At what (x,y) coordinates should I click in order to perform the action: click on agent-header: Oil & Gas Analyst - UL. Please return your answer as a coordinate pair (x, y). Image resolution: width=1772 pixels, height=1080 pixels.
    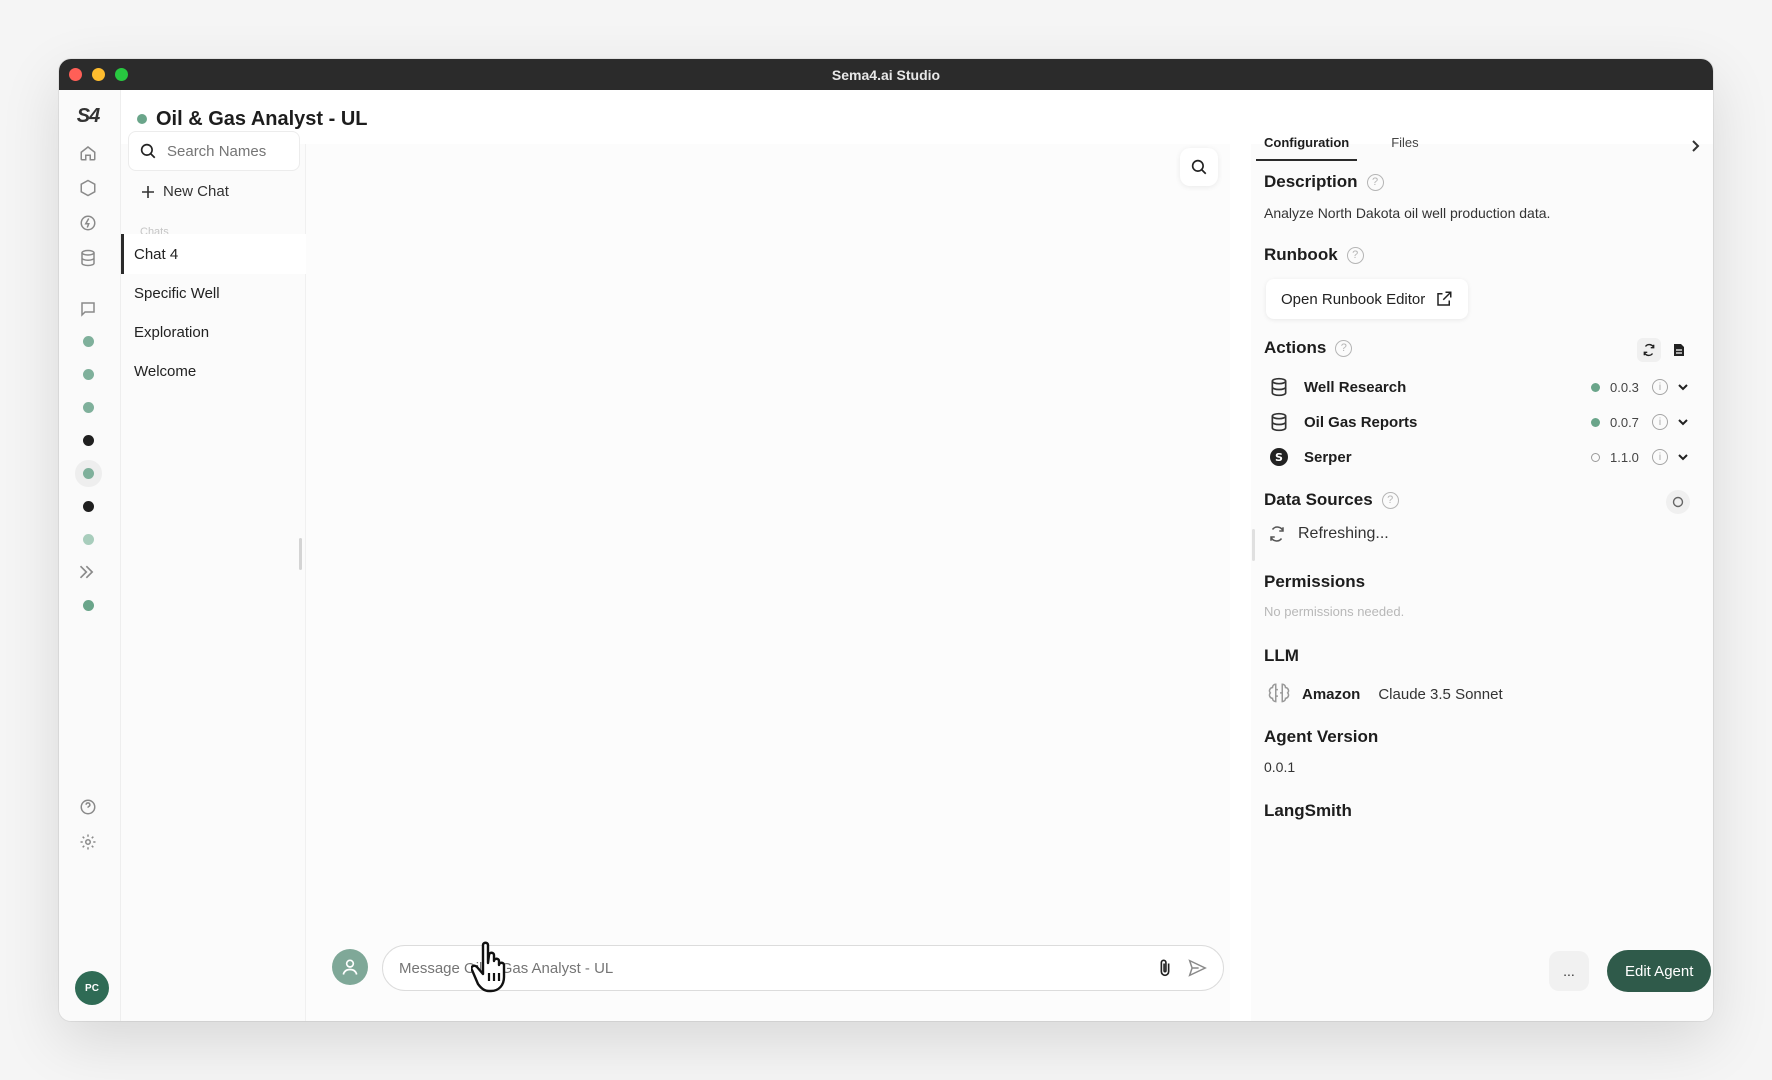
    Looking at the image, I should click on (252, 119).